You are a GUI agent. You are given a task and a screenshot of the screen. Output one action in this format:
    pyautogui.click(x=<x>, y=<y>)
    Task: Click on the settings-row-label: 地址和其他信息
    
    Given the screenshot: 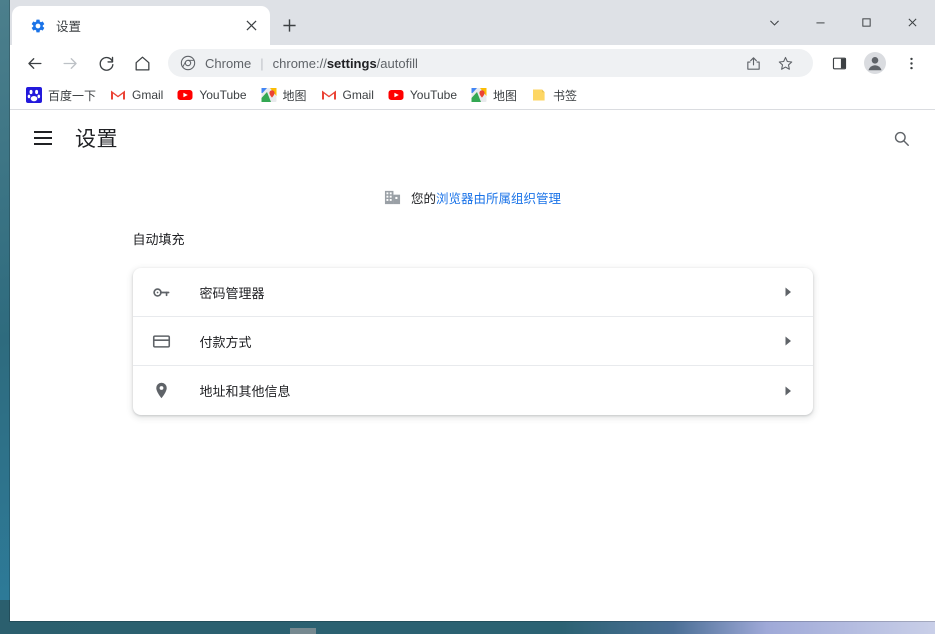 What is the action you would take?
    pyautogui.click(x=245, y=391)
    